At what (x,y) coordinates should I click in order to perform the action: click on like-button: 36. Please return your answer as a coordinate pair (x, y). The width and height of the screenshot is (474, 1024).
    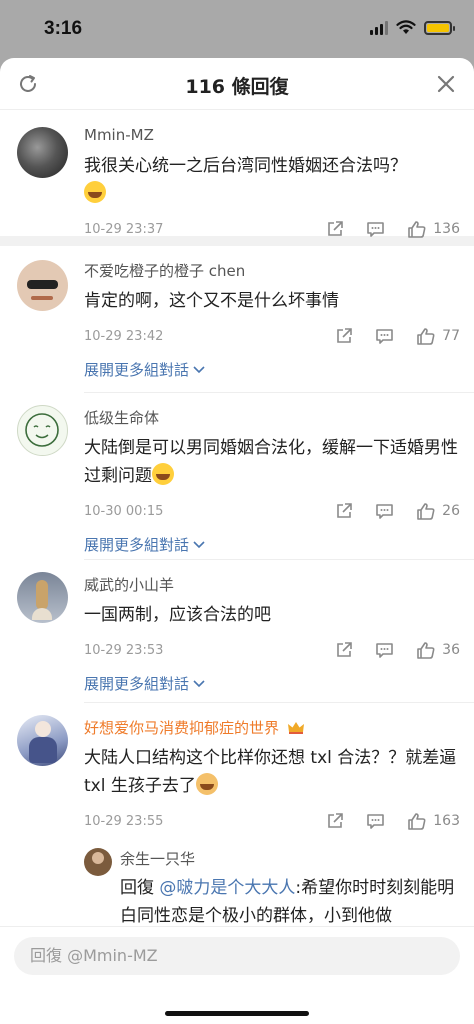
    Looking at the image, I should click on (438, 650).